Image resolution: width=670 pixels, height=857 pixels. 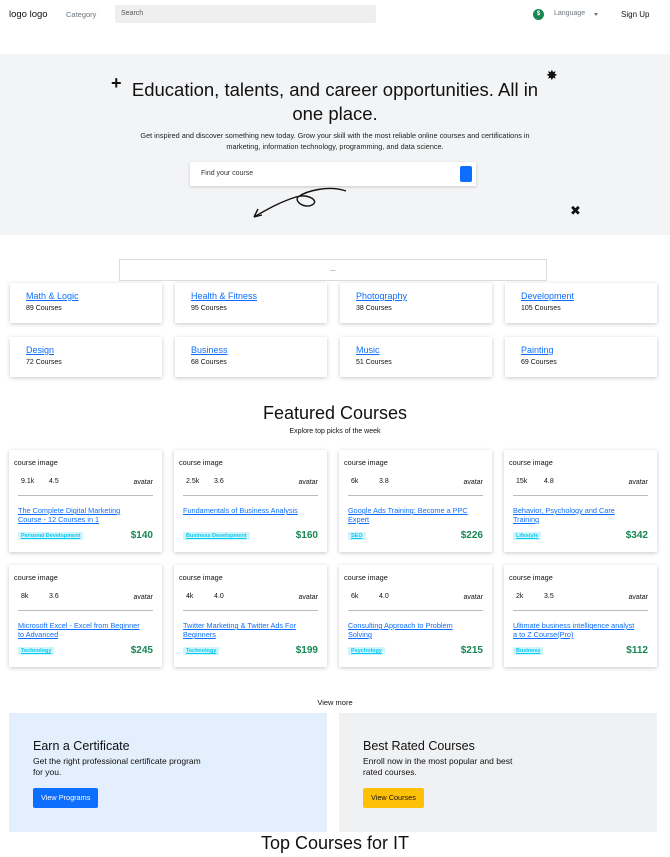 What do you see at coordinates (300, 202) in the screenshot?
I see `arrow-decoration-icon` at bounding box center [300, 202].